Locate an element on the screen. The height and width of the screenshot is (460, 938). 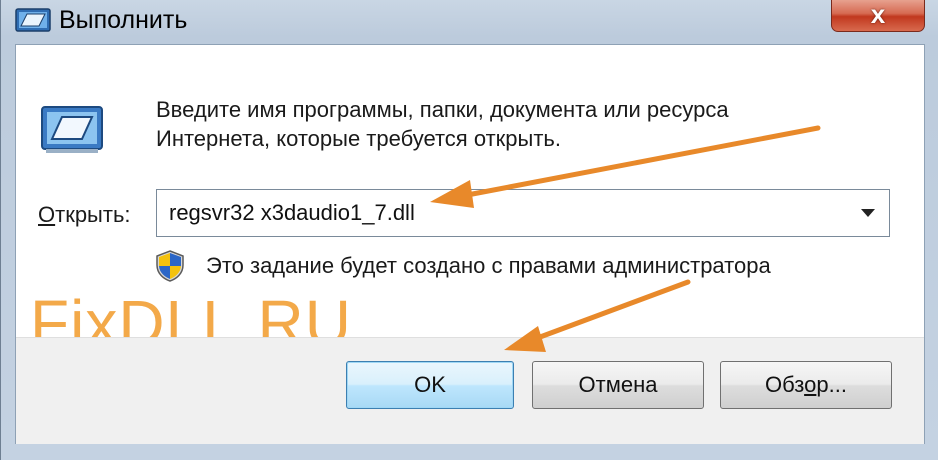
titlebar: Выполнить x is located at coordinates (469, 21).